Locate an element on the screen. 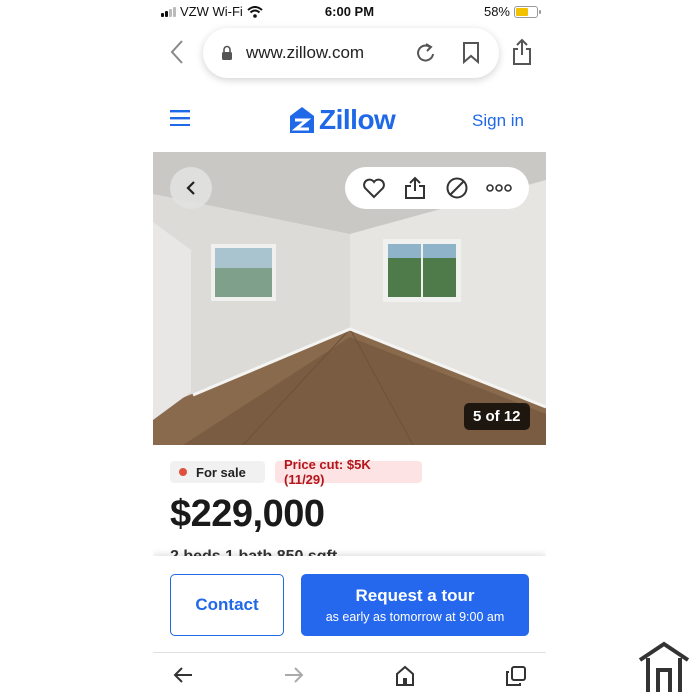 The width and height of the screenshot is (700, 700). photo-counter: 5 of 12 is located at coordinates (497, 416).